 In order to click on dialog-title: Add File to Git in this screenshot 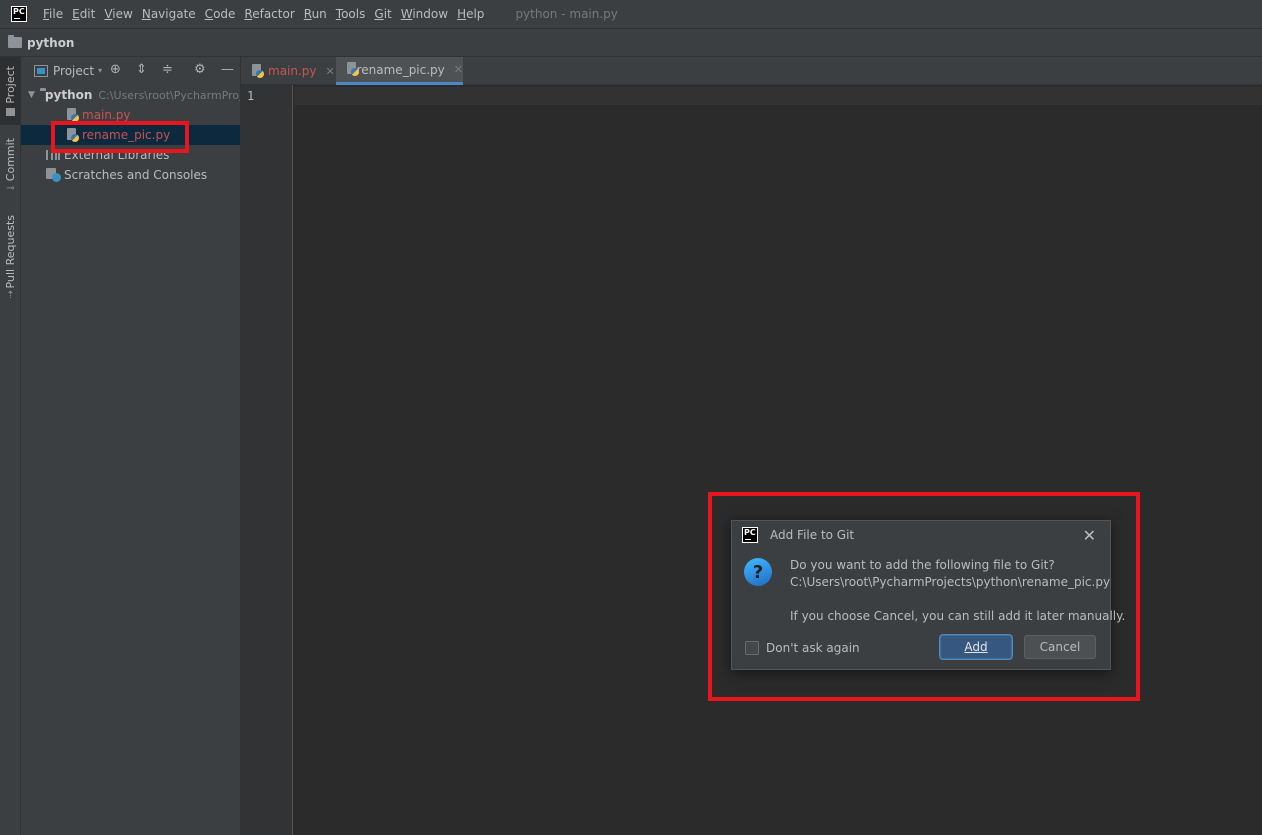, I will do `click(812, 535)`.